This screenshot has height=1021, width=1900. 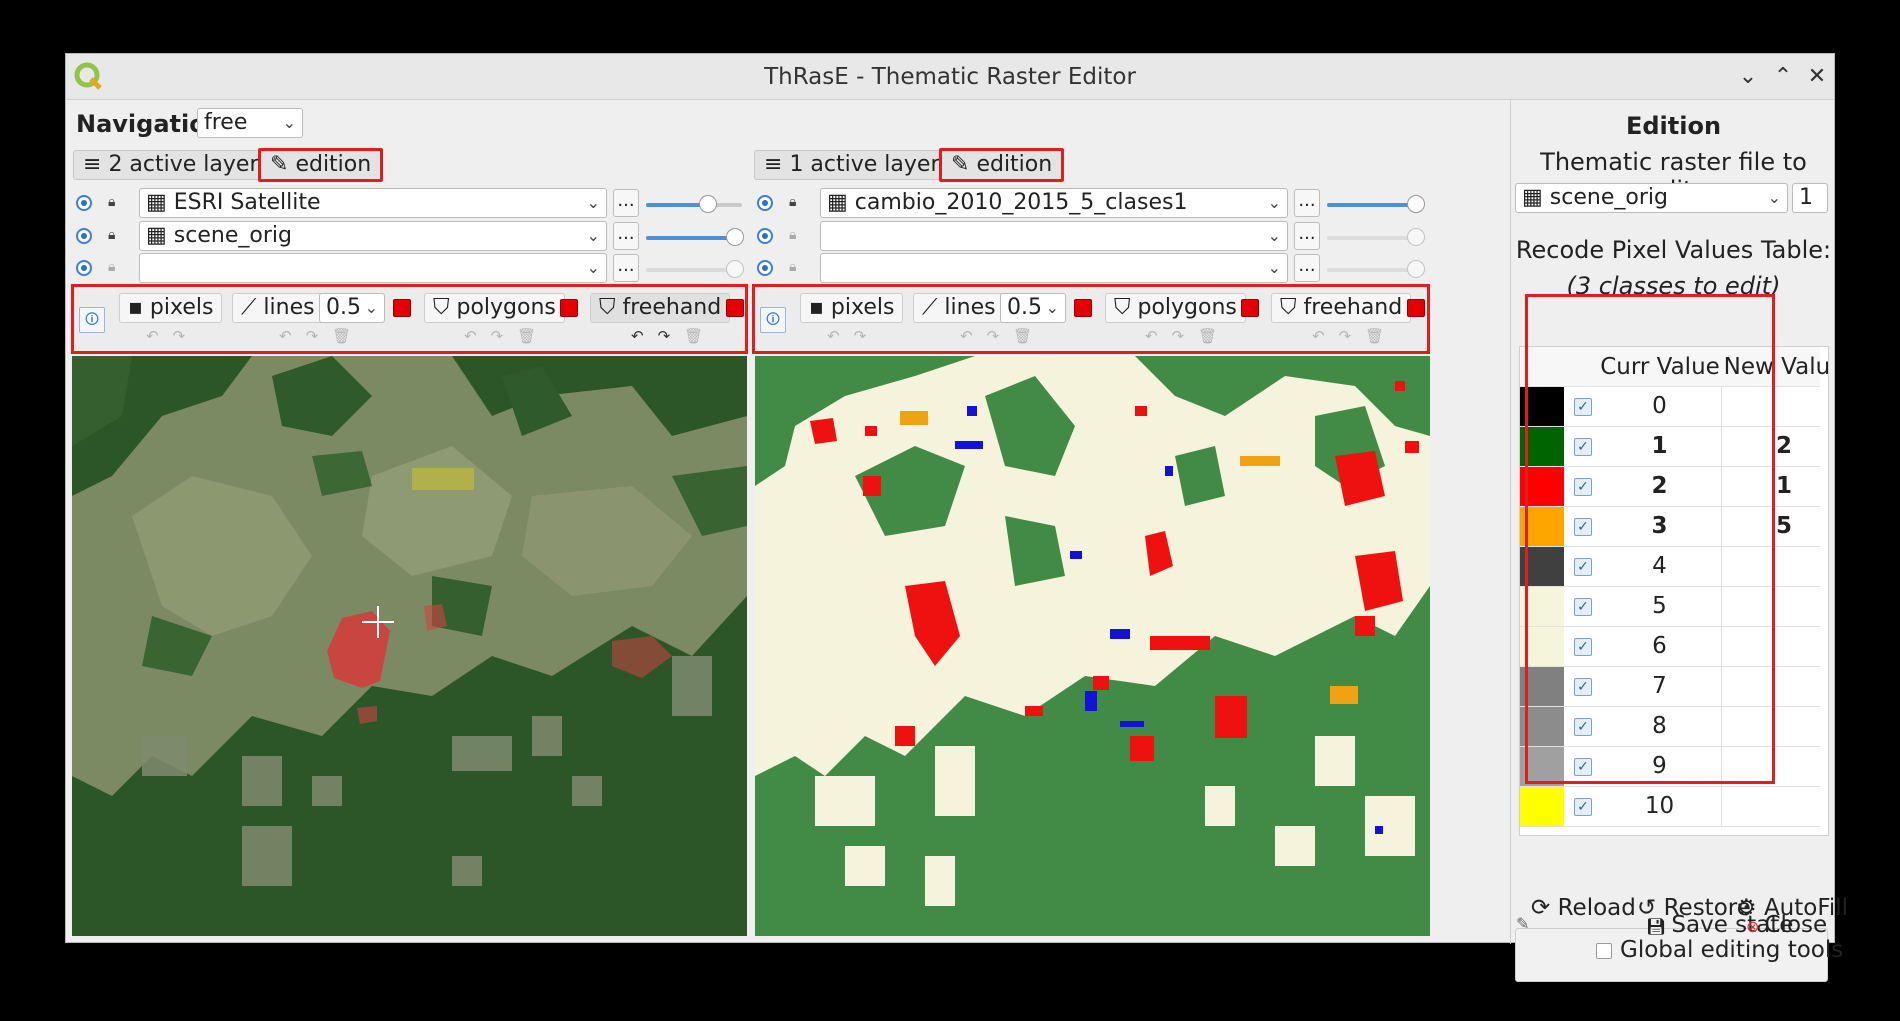 I want to click on right-layer-1-visible-radio, so click(x=765, y=203).